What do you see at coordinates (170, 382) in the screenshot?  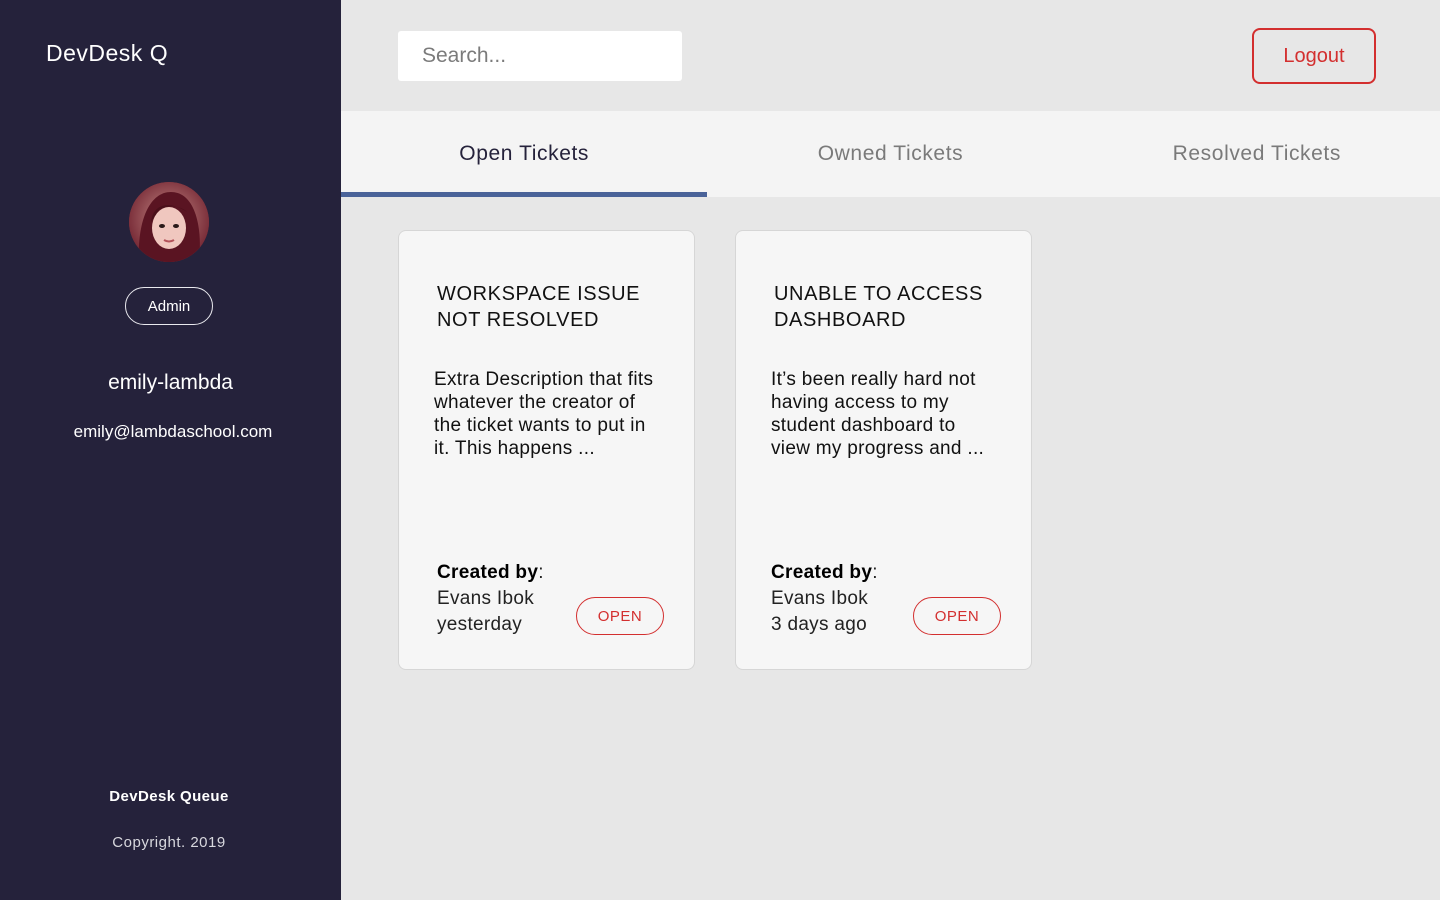 I see `username: emily-lambda` at bounding box center [170, 382].